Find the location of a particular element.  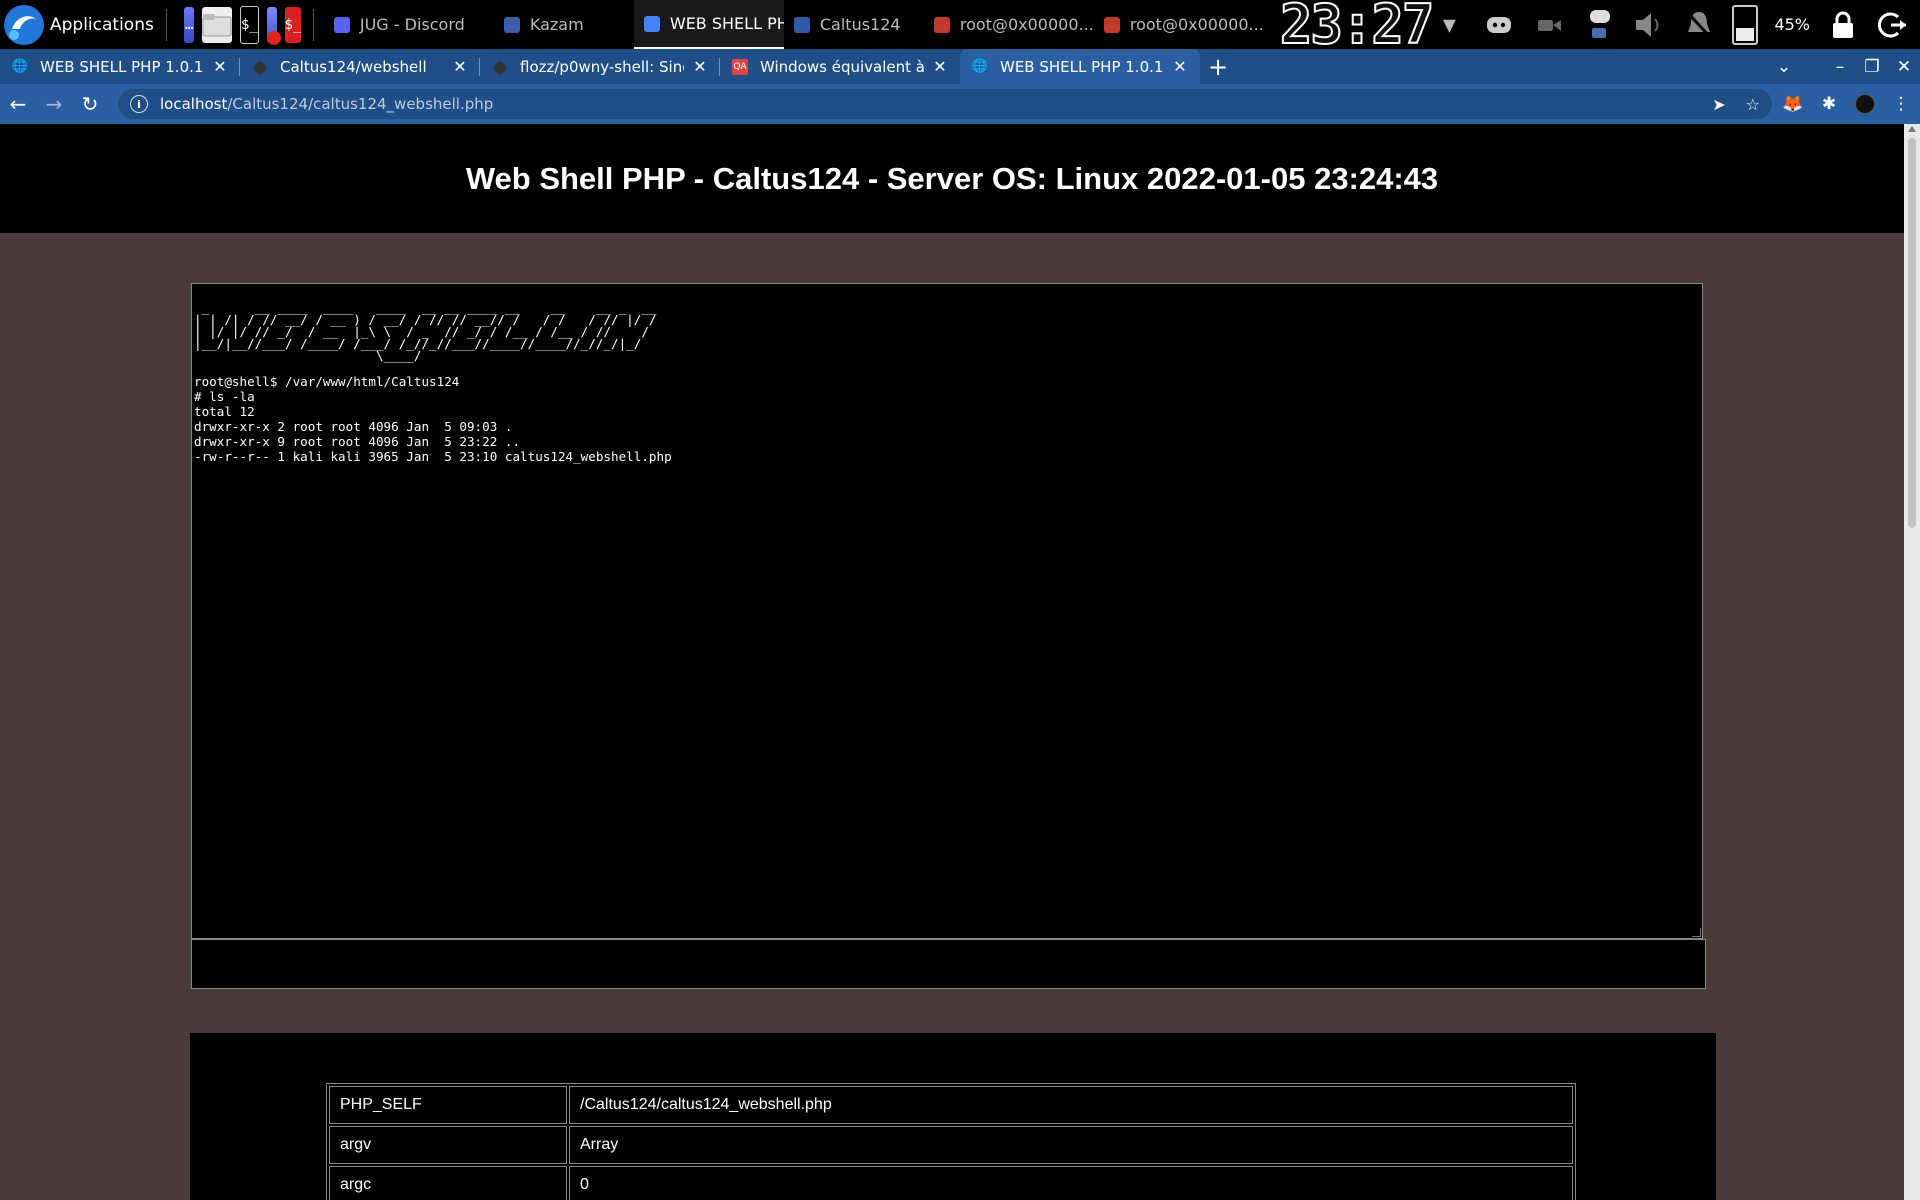

terminal-launcher: $_ is located at coordinates (249, 24).